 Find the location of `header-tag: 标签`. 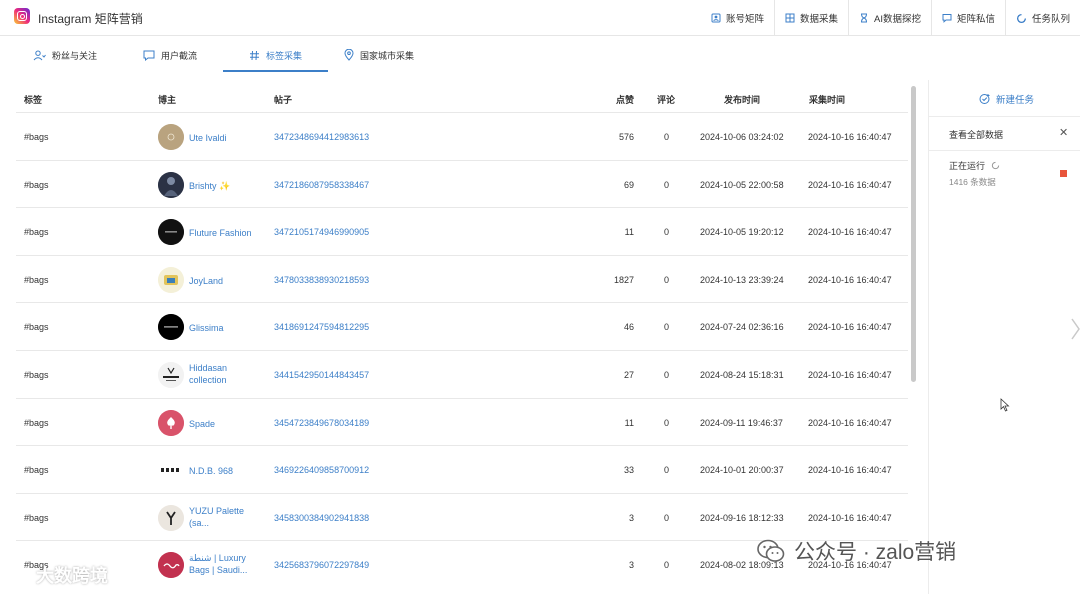

header-tag: 标签 is located at coordinates (33, 99).